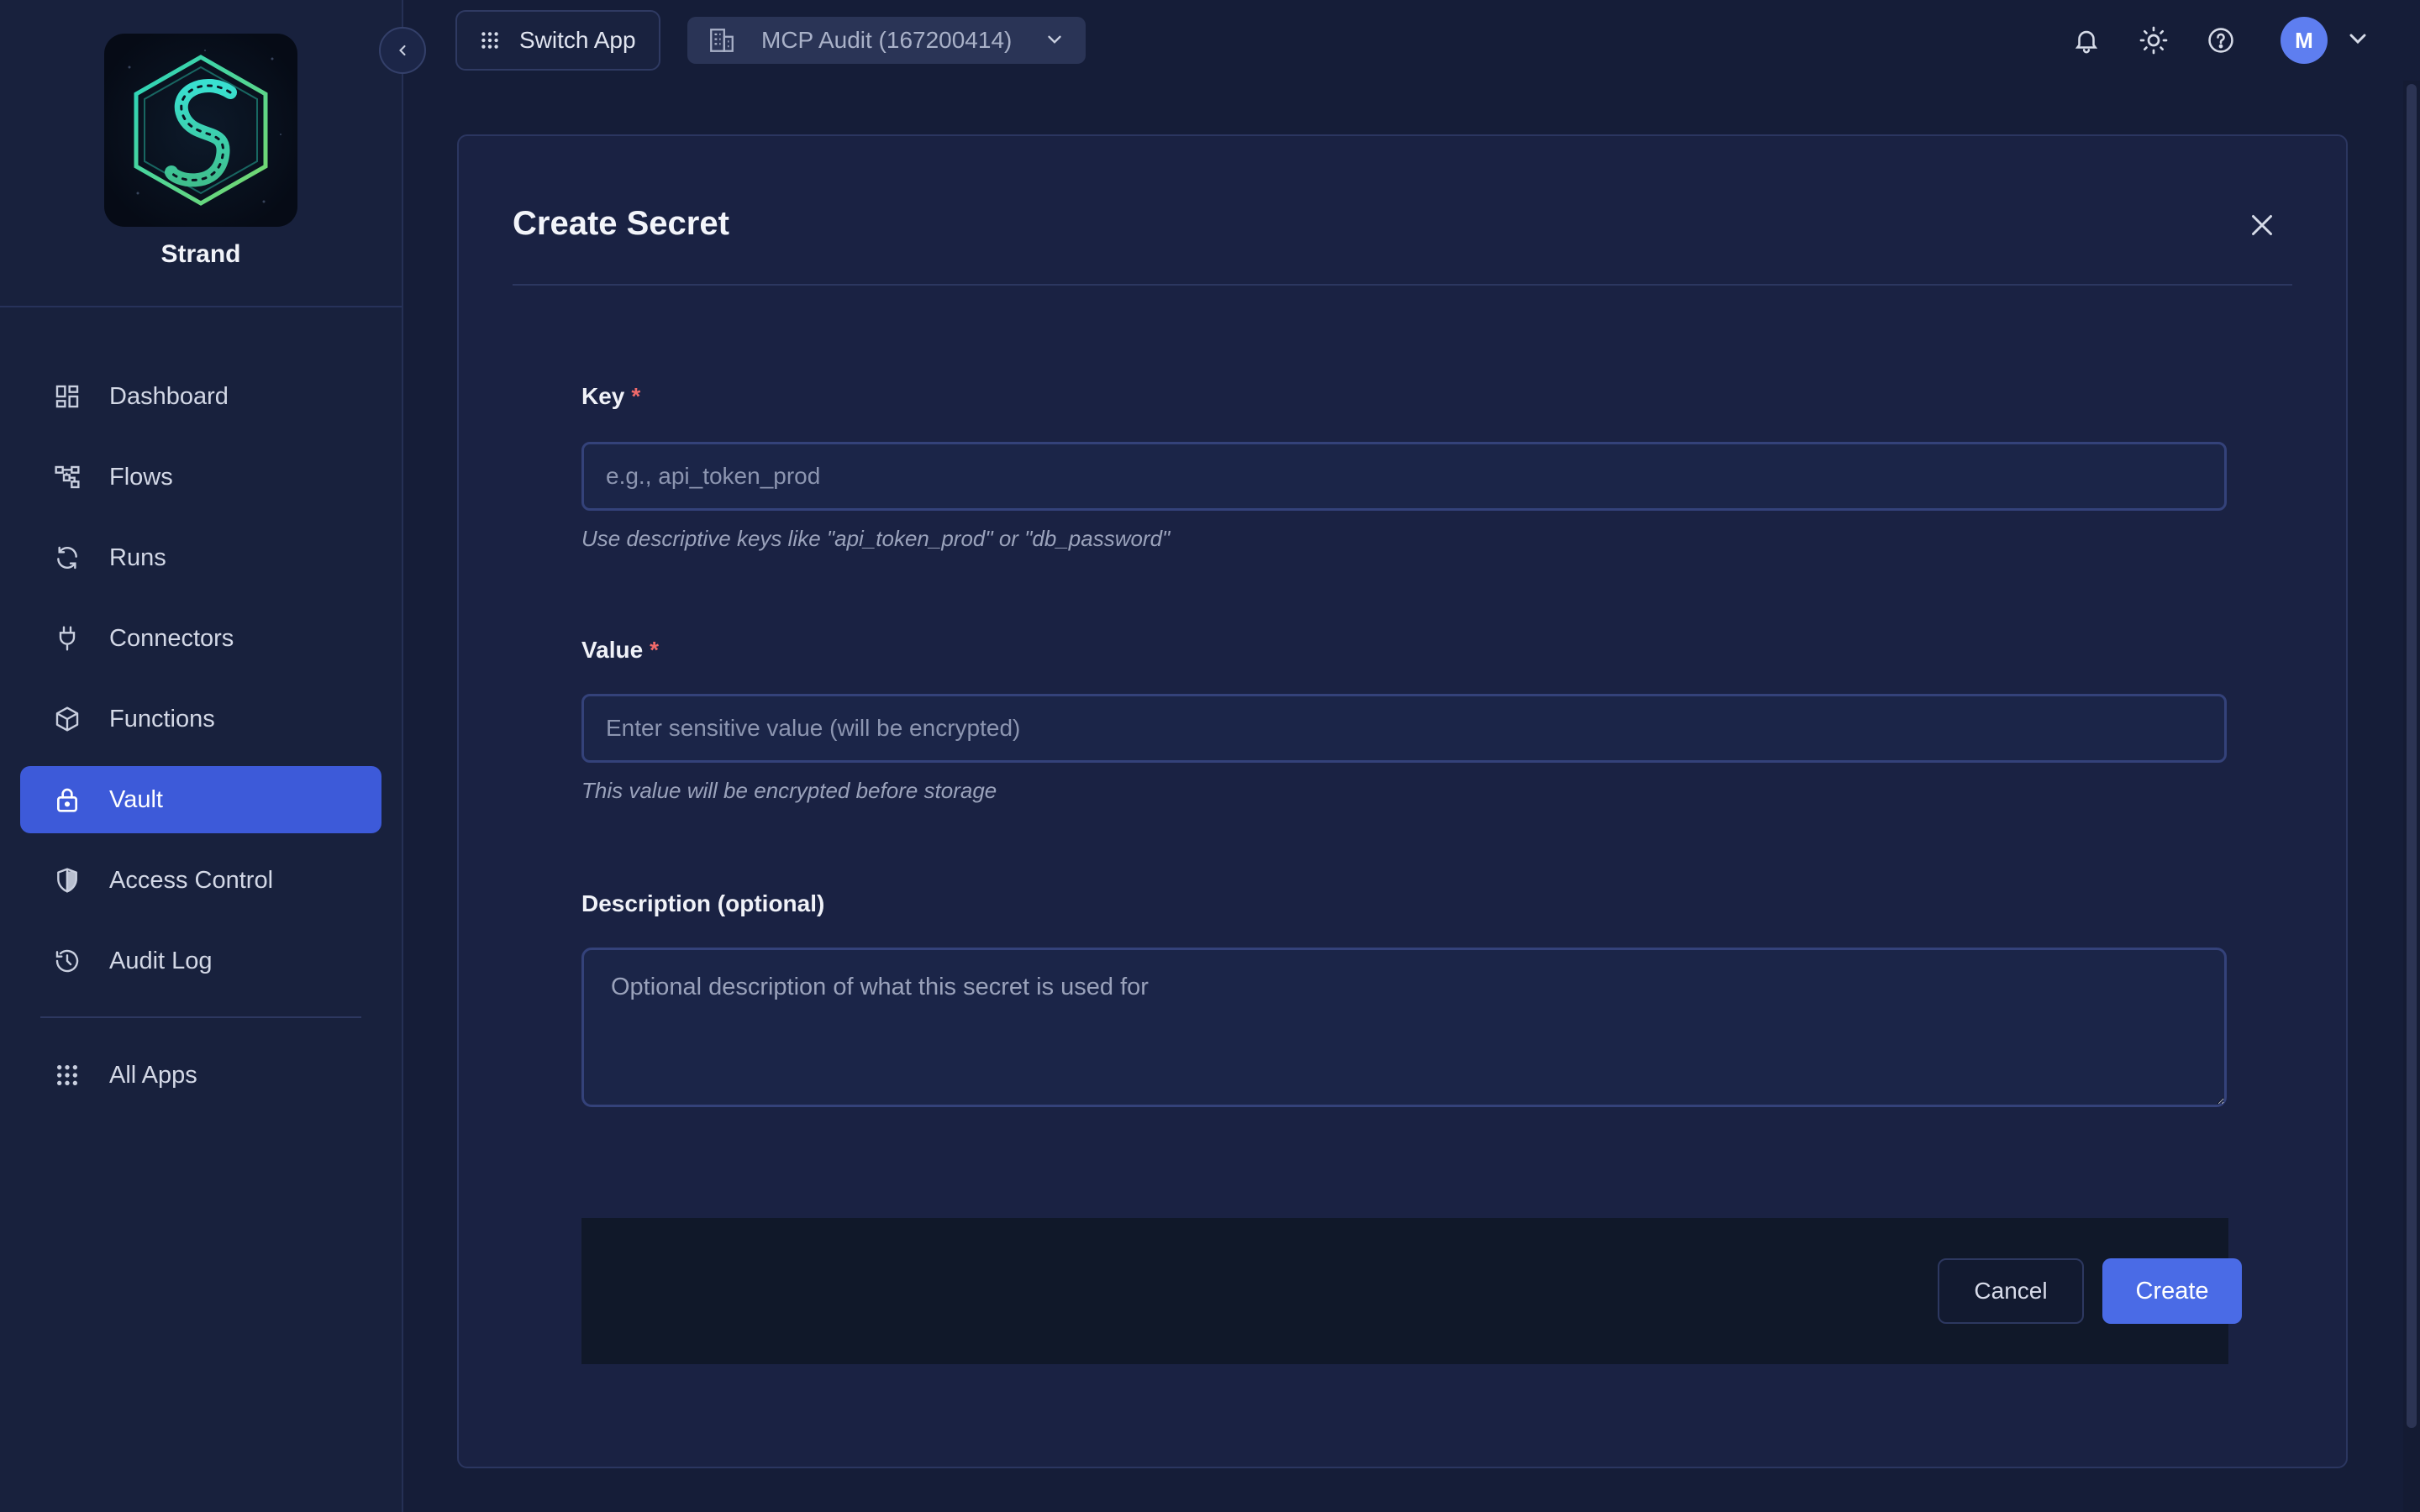 This screenshot has width=2420, height=1512. I want to click on key-label-text: Key, so click(603, 396).